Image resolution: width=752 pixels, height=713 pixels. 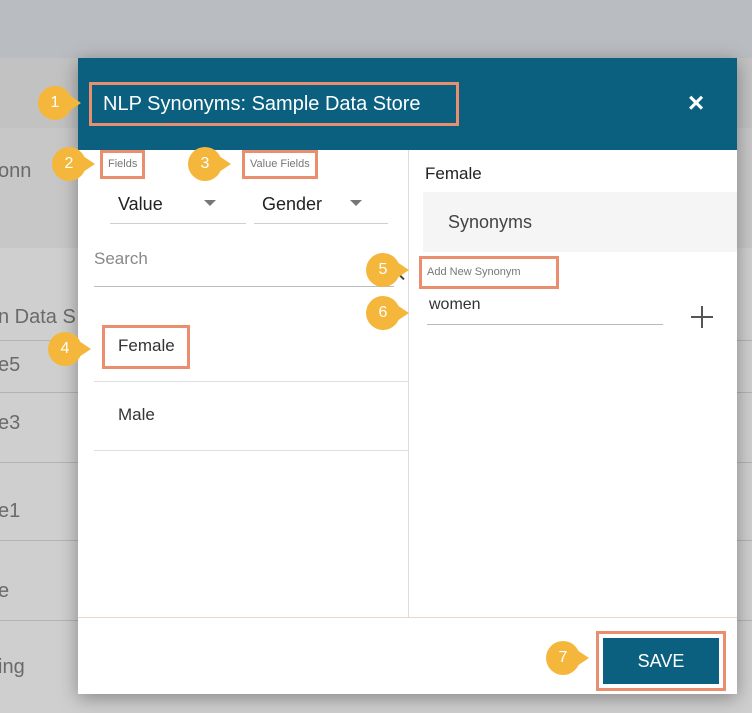 What do you see at coordinates (387, 270) in the screenshot?
I see `callout-marker-5: 5` at bounding box center [387, 270].